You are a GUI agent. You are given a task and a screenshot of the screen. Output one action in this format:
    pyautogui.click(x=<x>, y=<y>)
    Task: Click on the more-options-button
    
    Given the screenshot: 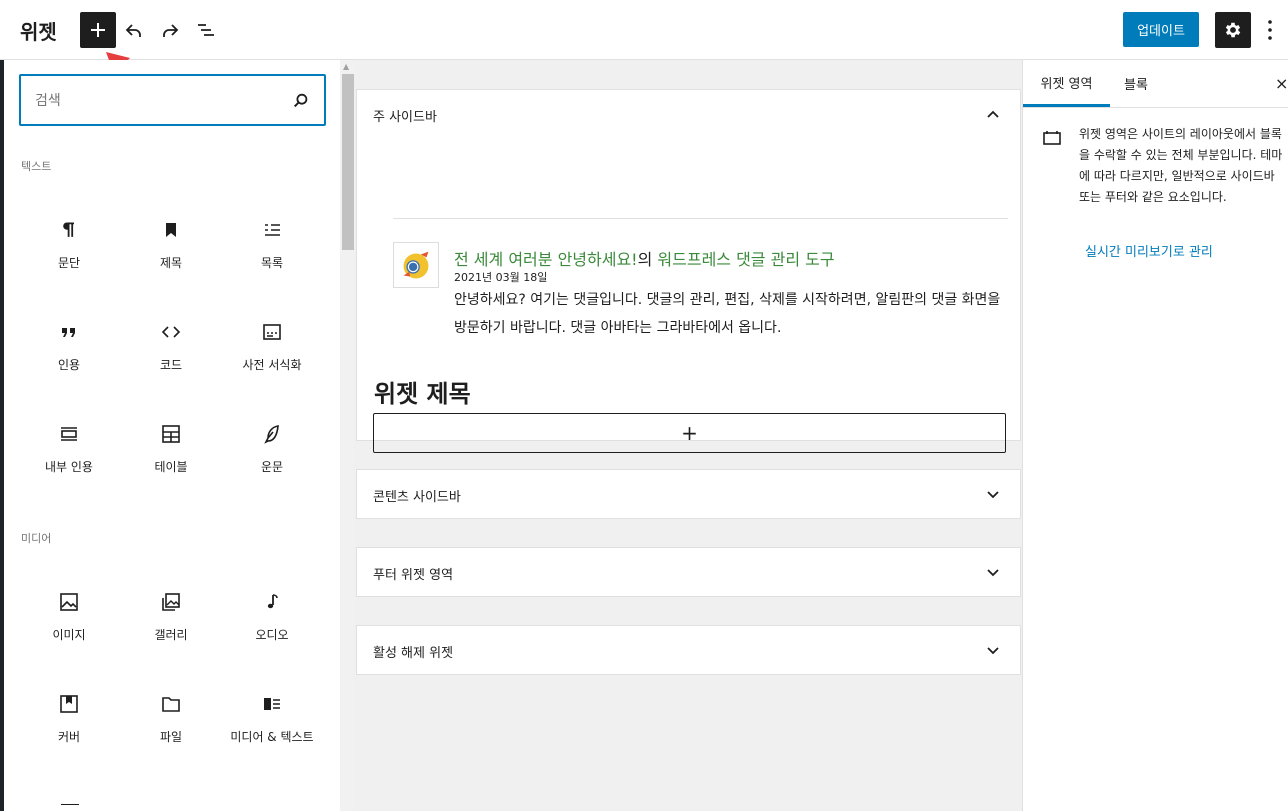 What is the action you would take?
    pyautogui.click(x=1270, y=30)
    